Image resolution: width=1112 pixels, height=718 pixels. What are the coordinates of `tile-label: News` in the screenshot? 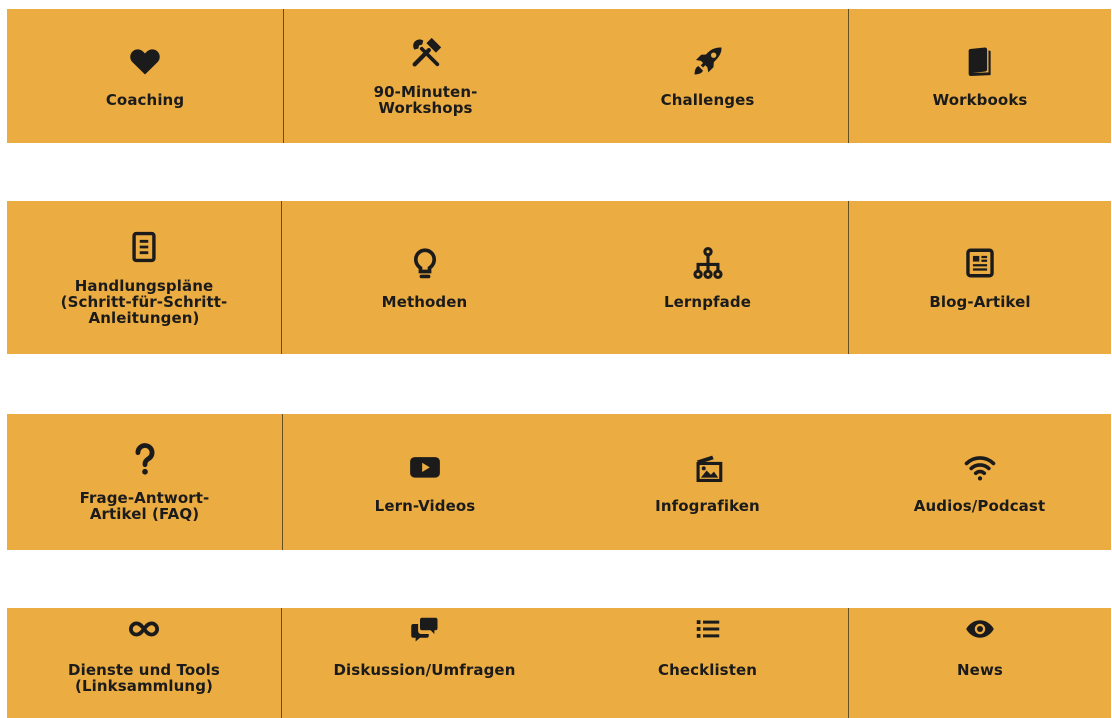 It's located at (980, 670).